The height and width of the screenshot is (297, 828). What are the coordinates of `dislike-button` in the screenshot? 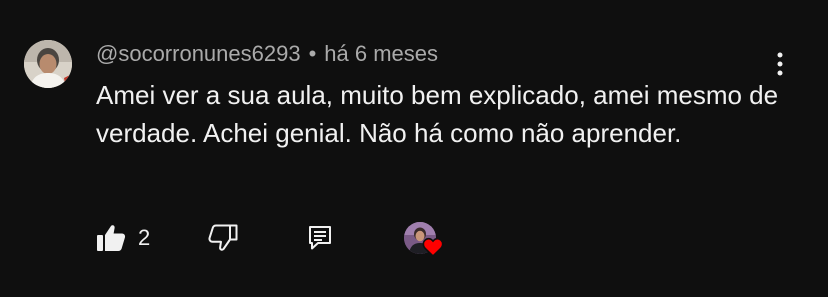 It's located at (223, 238).